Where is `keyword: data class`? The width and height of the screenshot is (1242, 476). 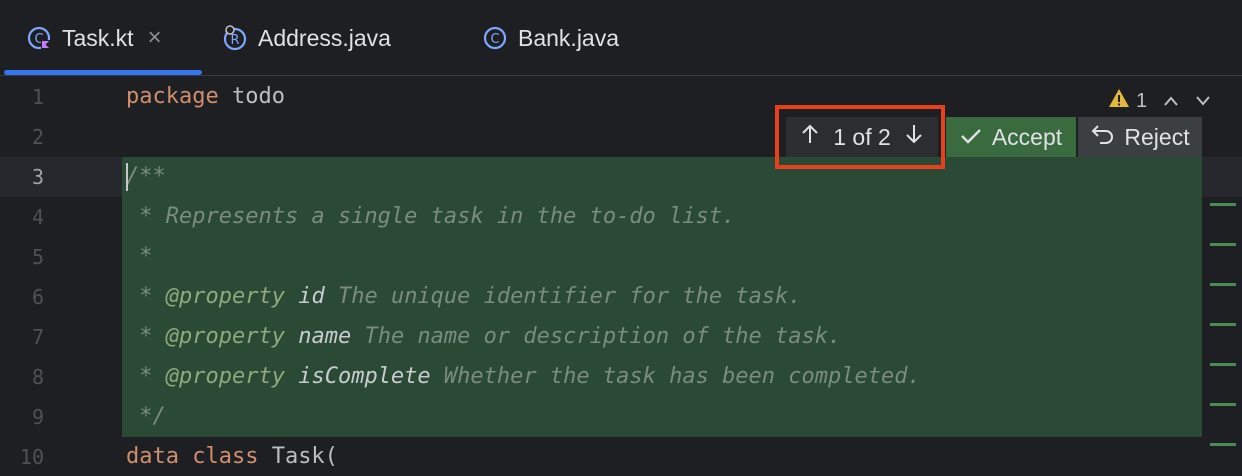 keyword: data class is located at coordinates (192, 456).